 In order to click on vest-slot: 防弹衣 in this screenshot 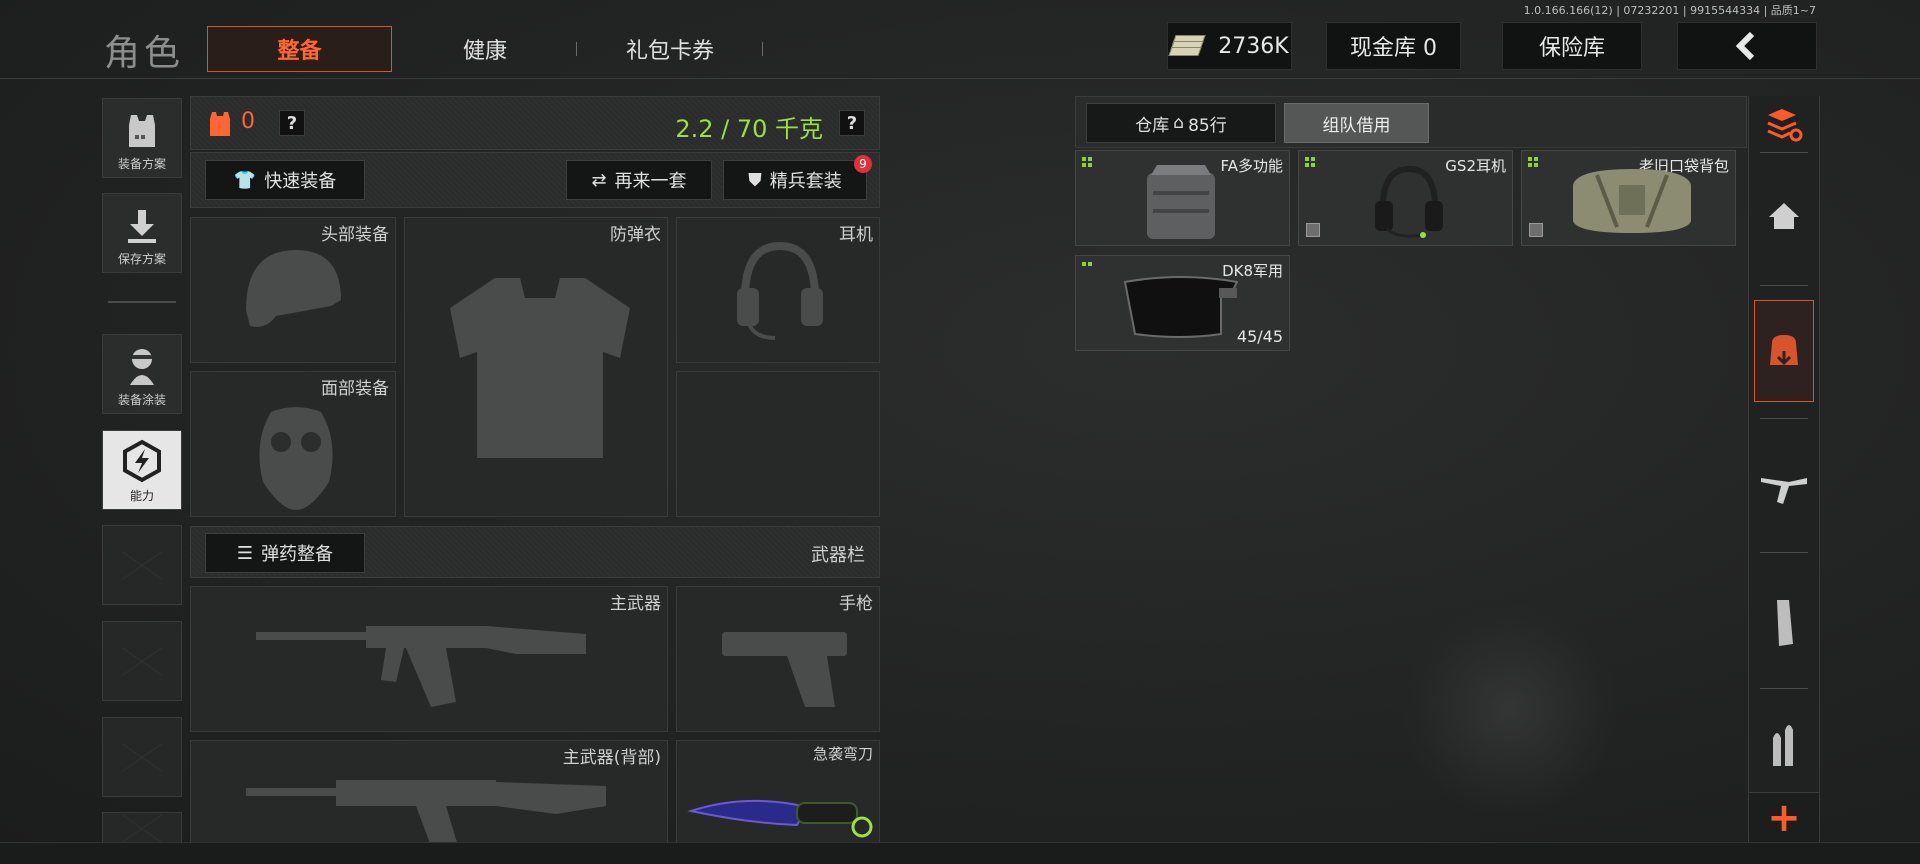, I will do `click(536, 367)`.